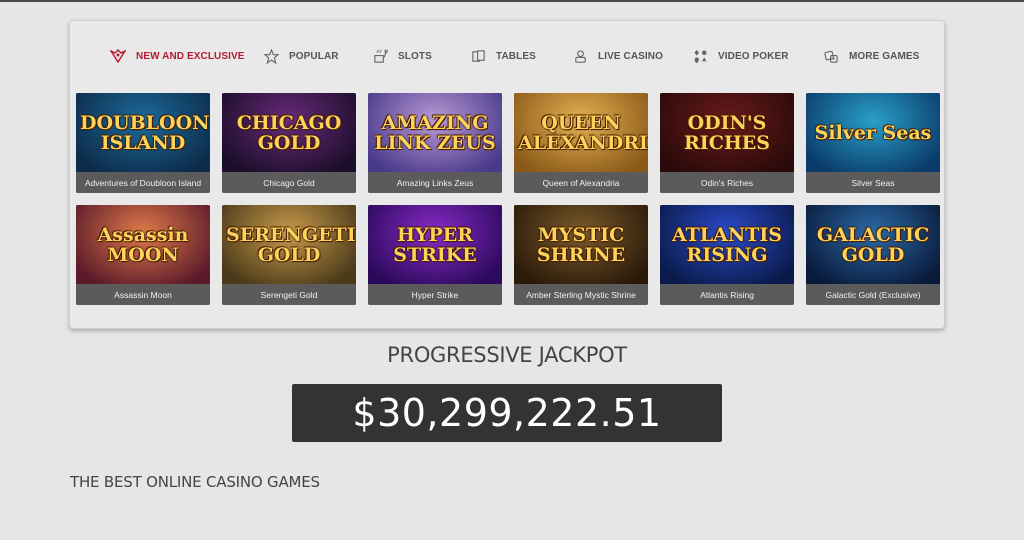  Describe the element at coordinates (195, 482) in the screenshot. I see `section-title: THE BEST ONLINE CASINO GAMES` at that location.